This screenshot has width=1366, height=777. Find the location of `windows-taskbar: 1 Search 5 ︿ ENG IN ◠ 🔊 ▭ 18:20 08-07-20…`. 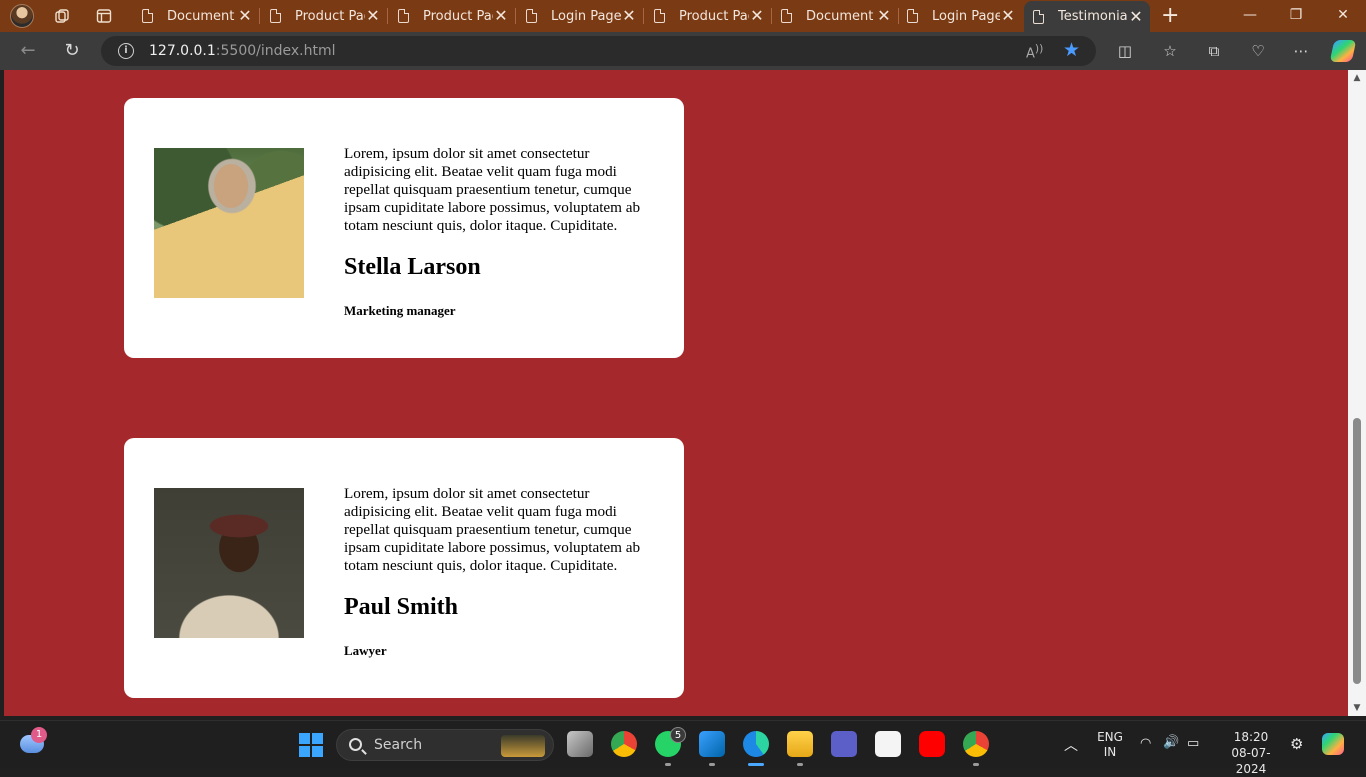

windows-taskbar: 1 Search 5 ︿ ENG IN ◠ 🔊 ▭ 18:20 08-07-20… is located at coordinates (683, 748).